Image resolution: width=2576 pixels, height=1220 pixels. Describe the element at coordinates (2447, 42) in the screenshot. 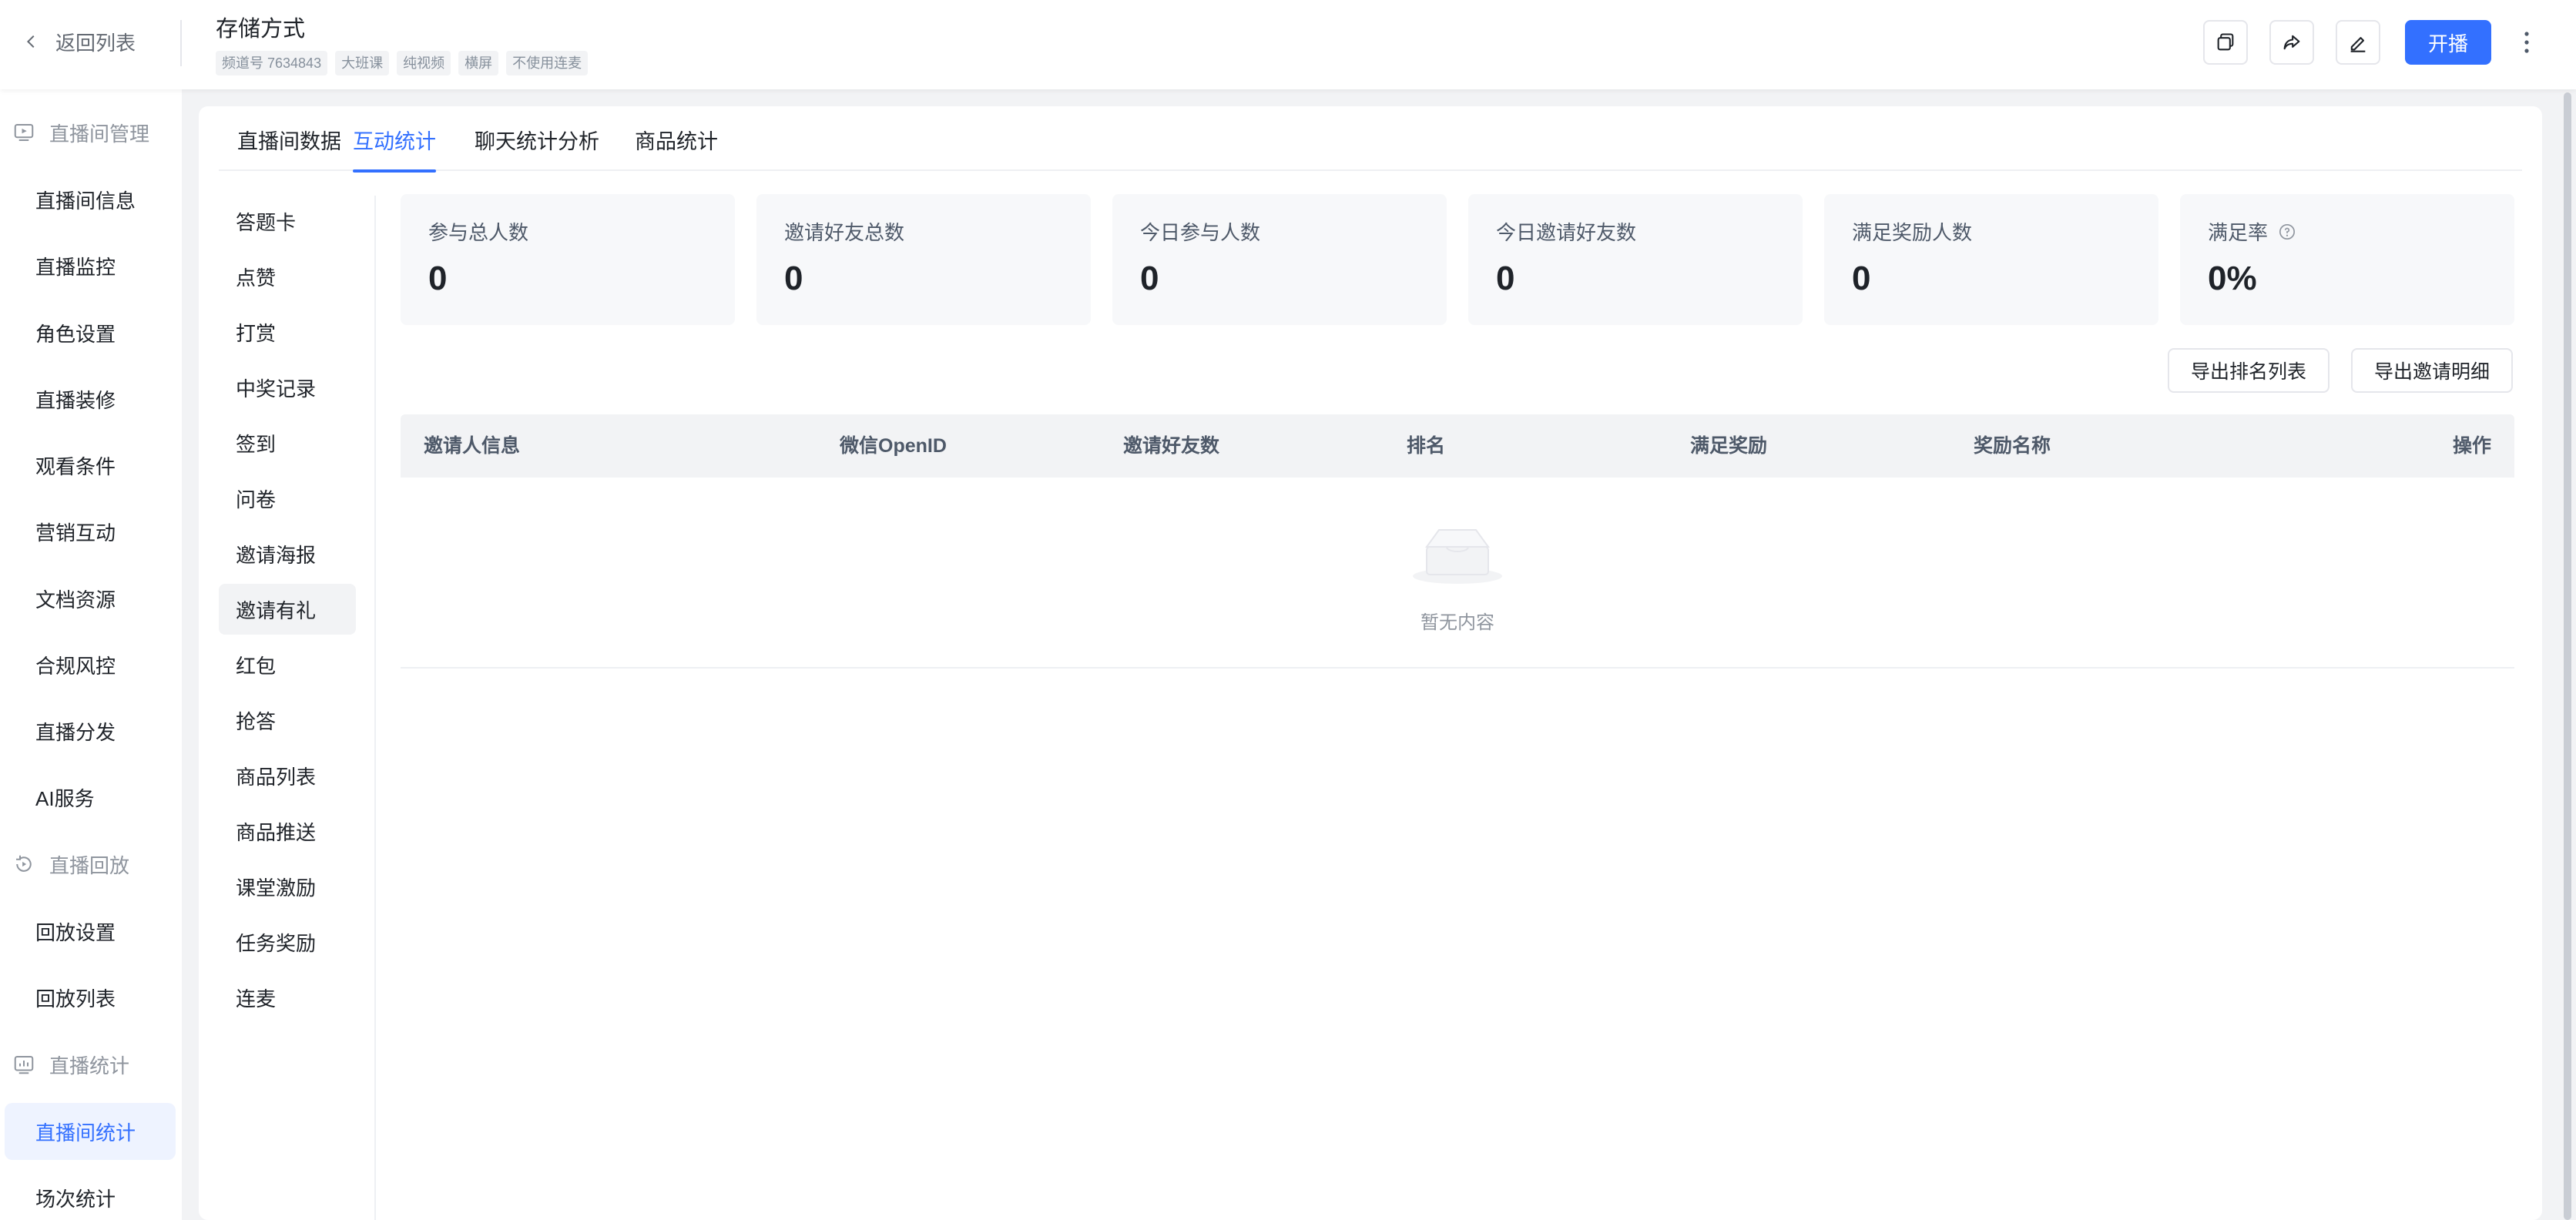

I see `start-live-button: 开播` at that location.